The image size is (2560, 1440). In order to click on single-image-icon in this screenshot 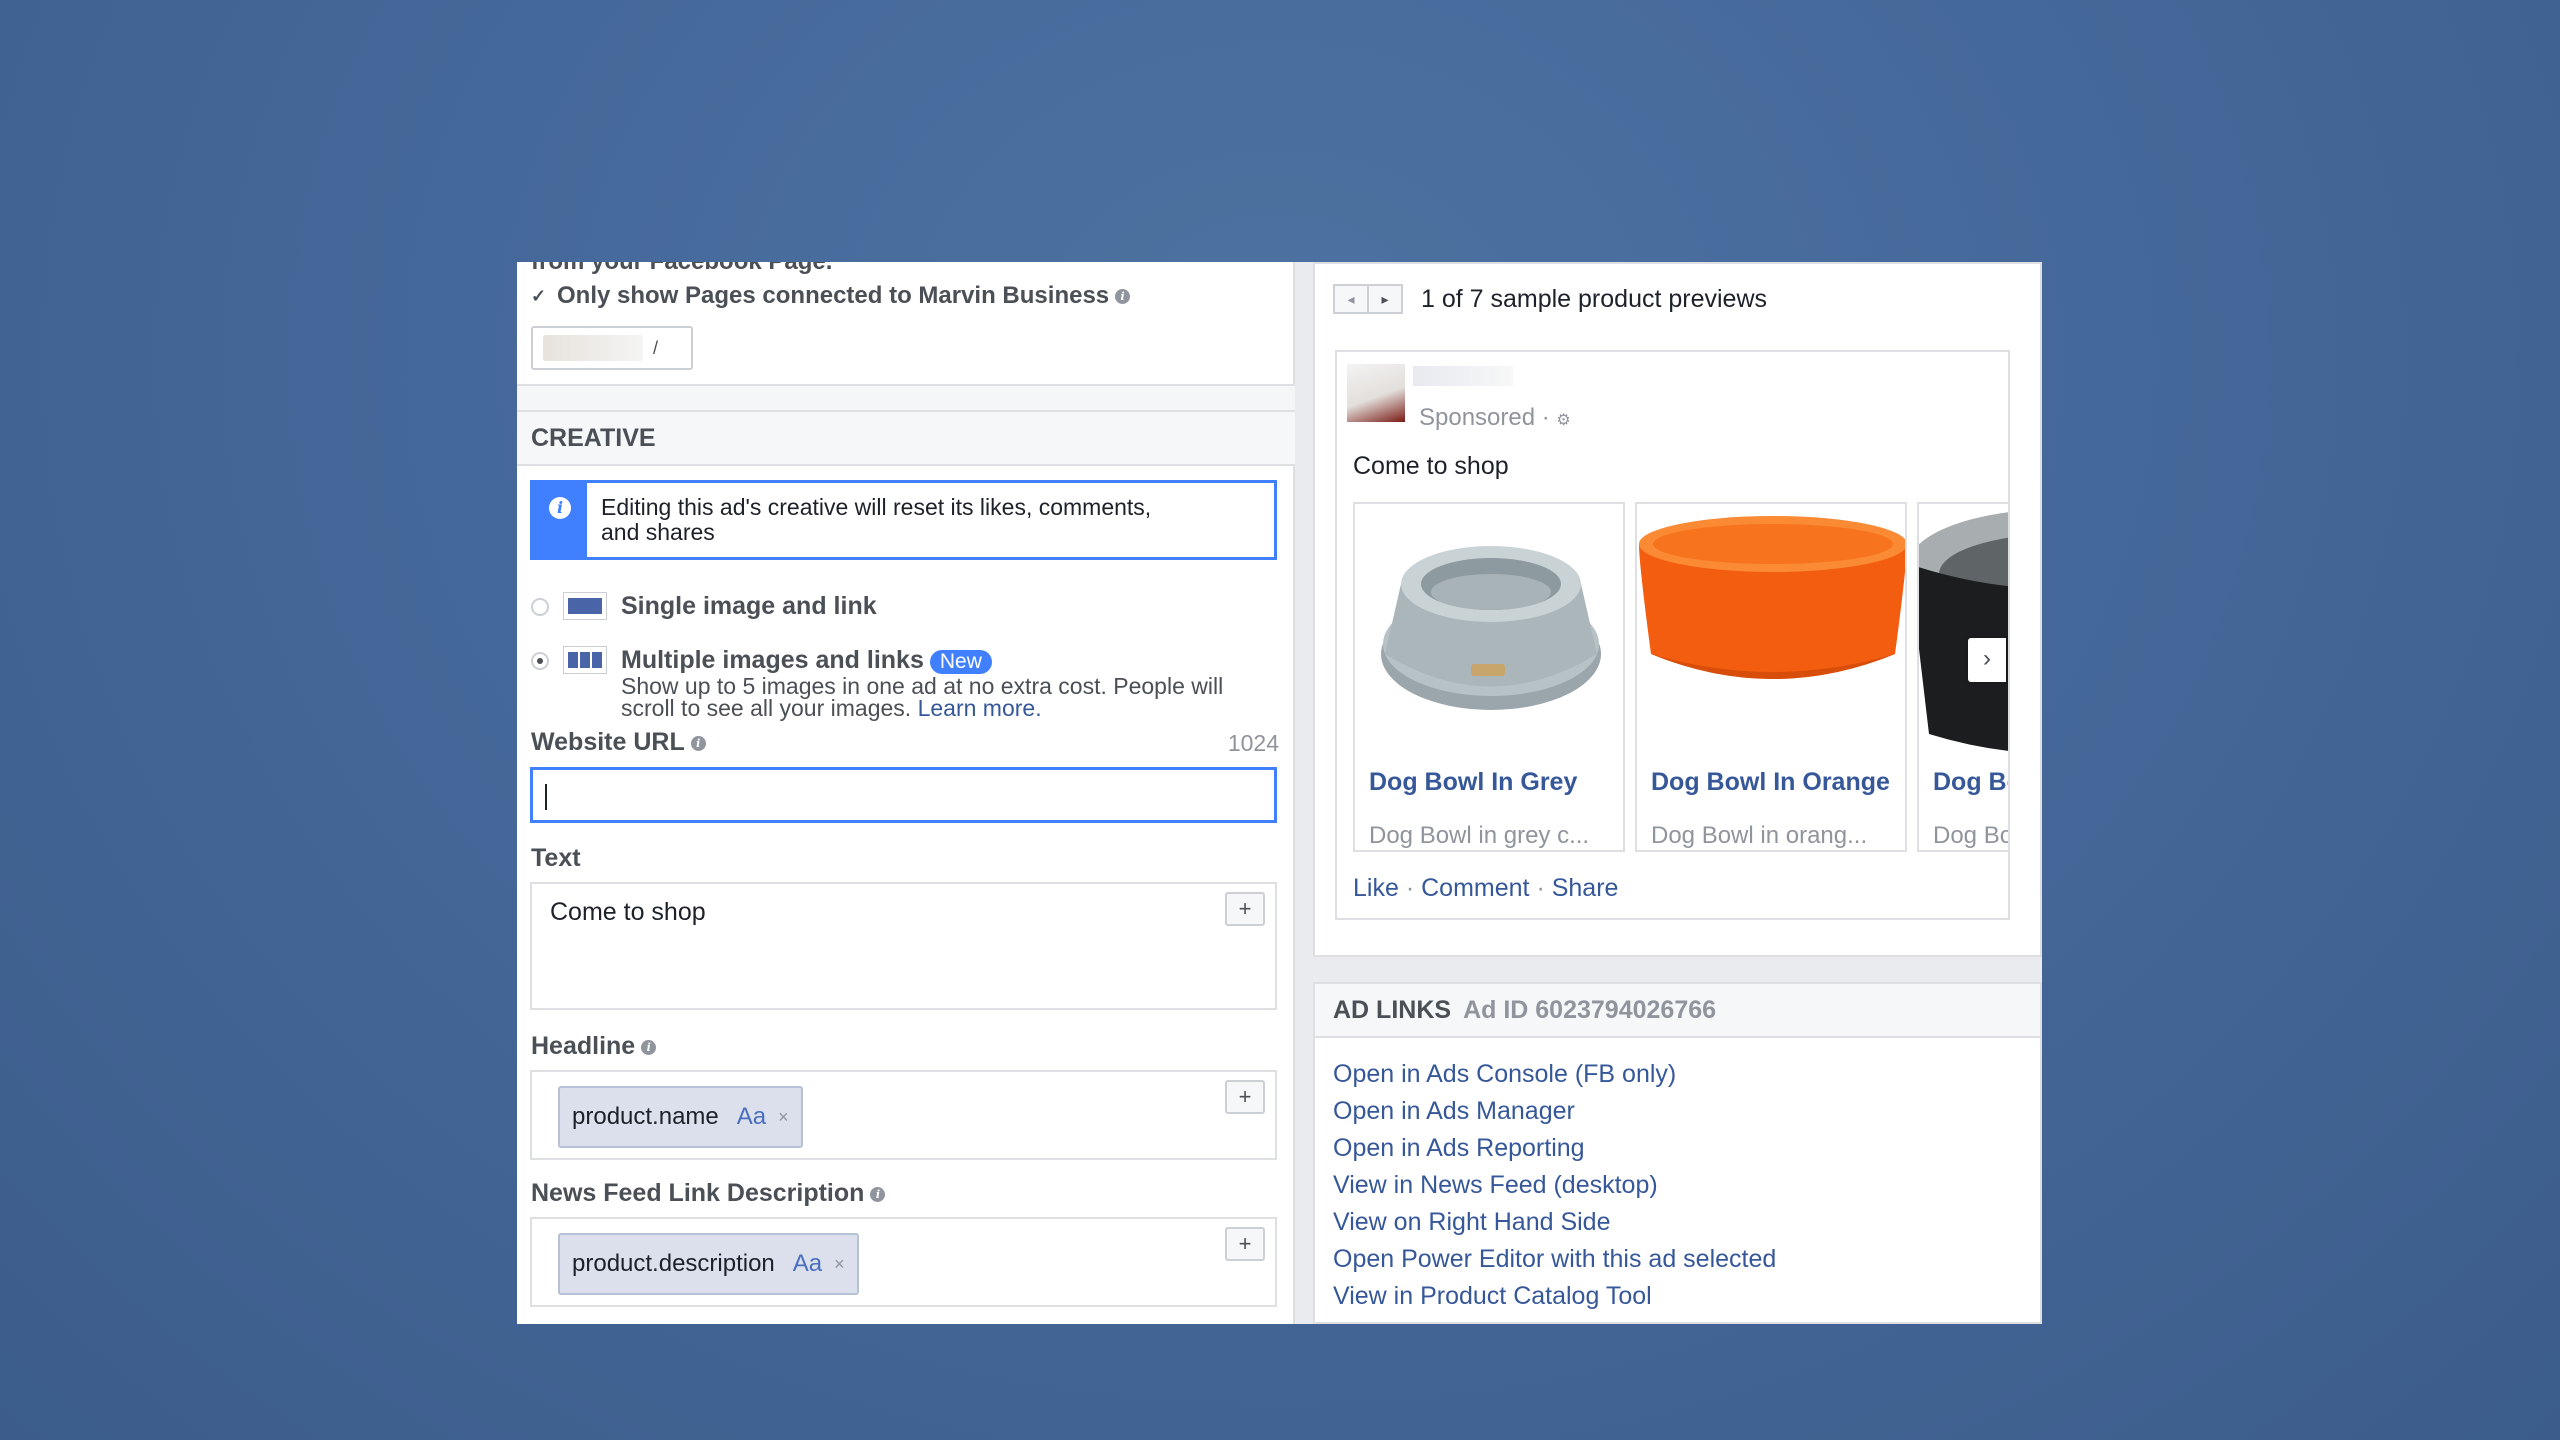, I will do `click(585, 606)`.